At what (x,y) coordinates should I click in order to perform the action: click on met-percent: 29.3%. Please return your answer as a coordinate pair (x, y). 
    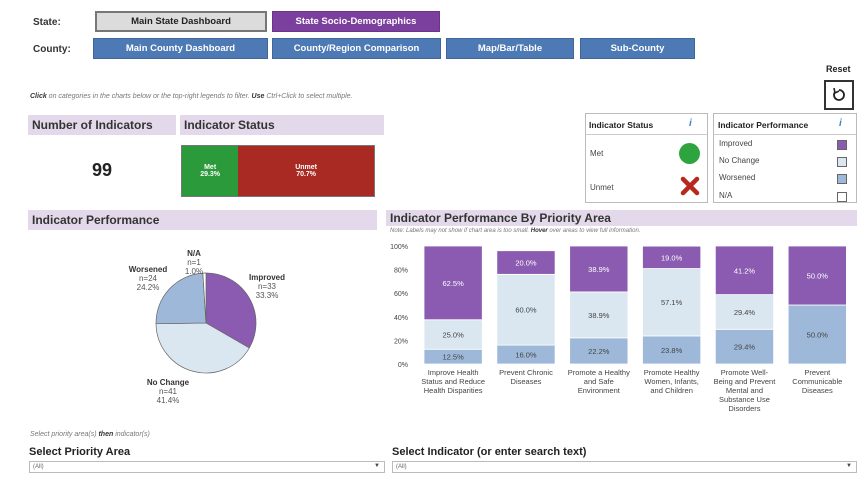
    Looking at the image, I should click on (210, 174).